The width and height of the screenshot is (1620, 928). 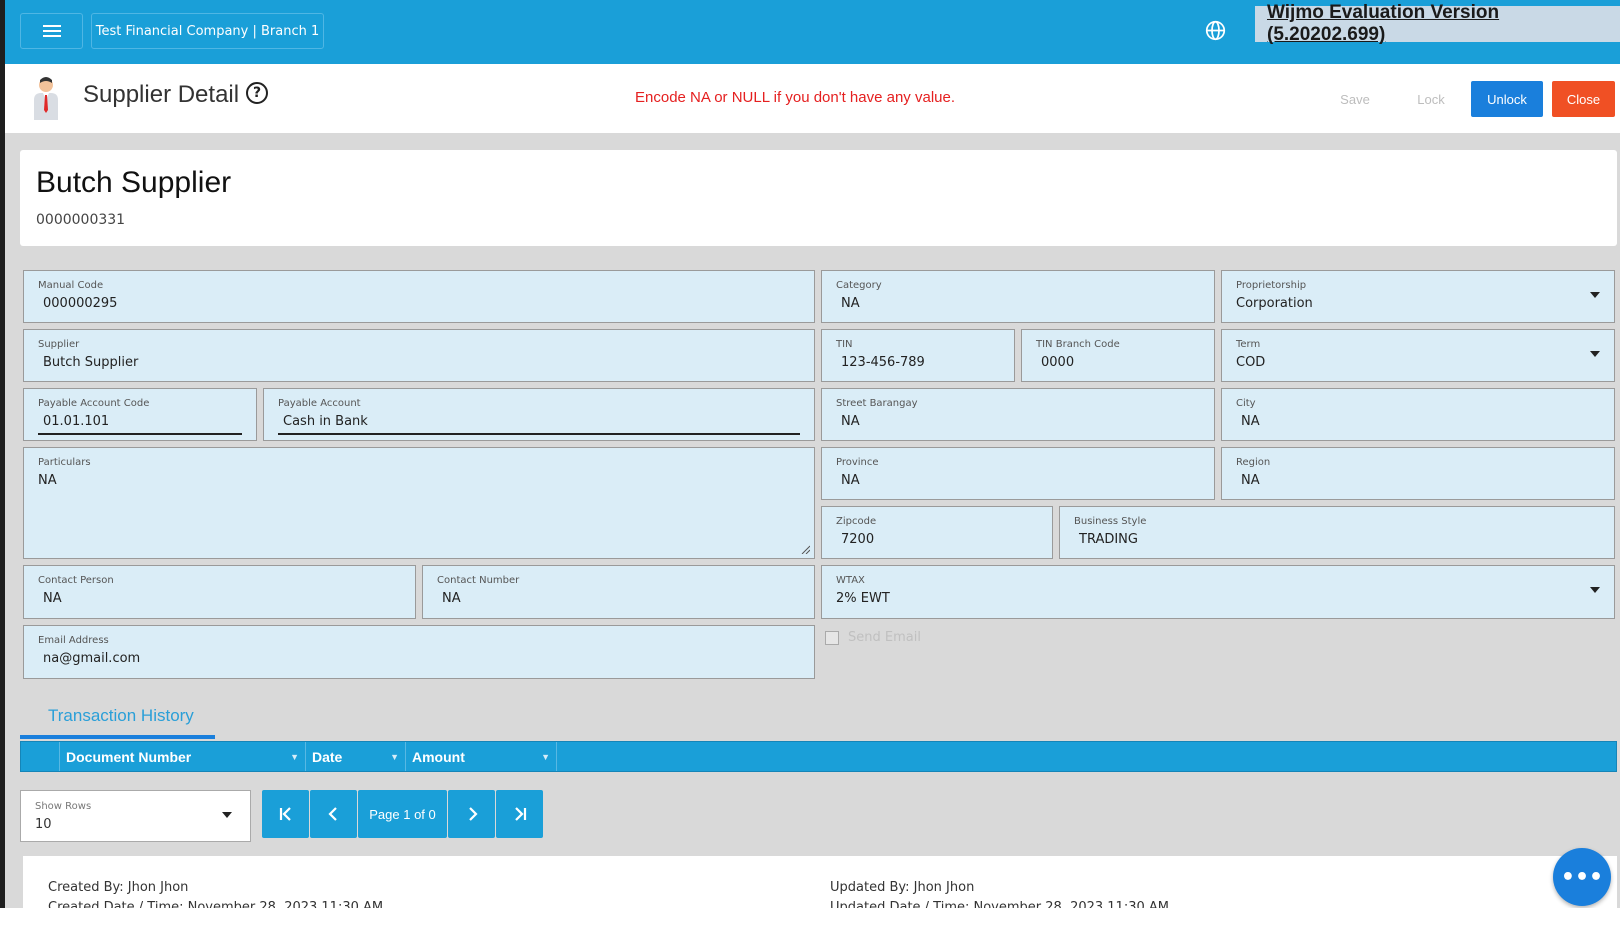 I want to click on send-email-option: Send Email, so click(x=873, y=637).